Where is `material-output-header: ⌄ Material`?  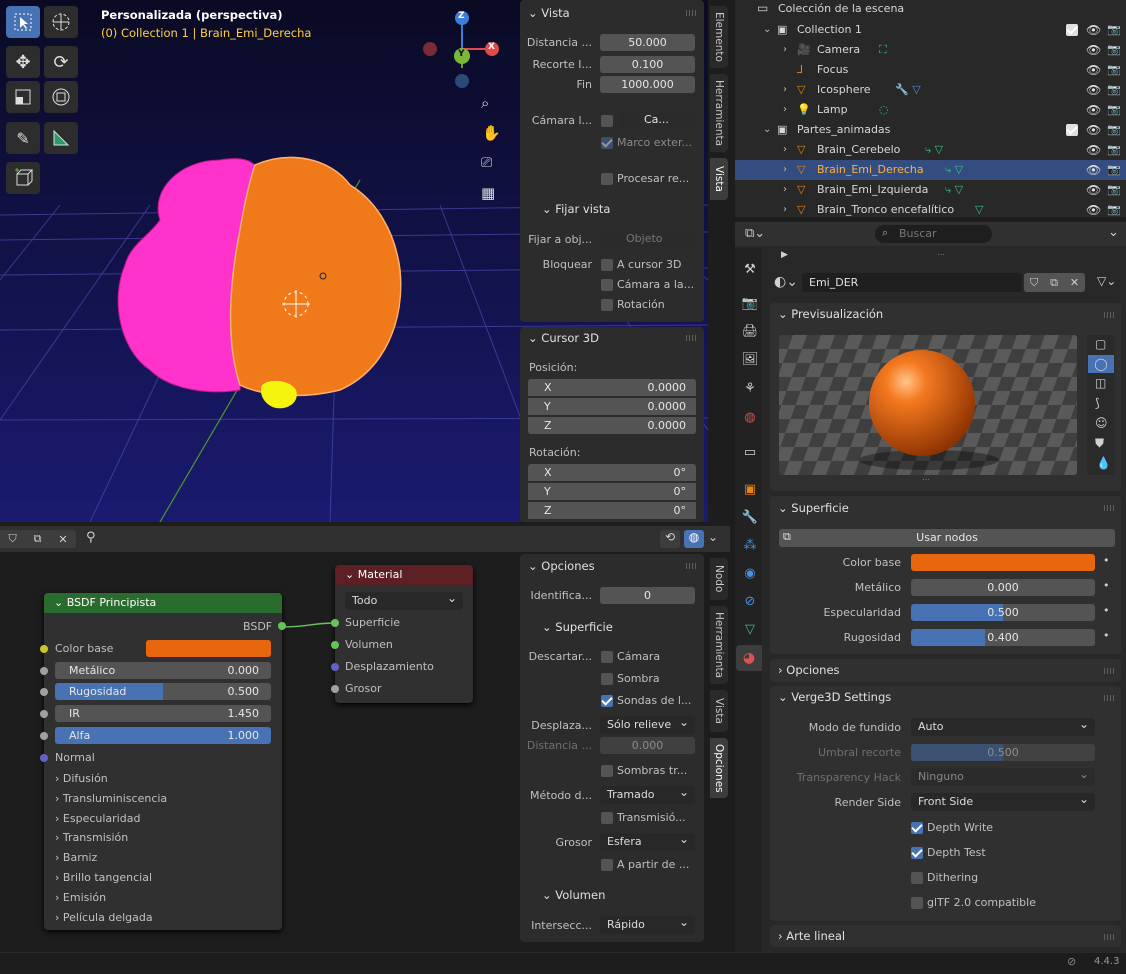
material-output-header: ⌄ Material is located at coordinates (404, 575).